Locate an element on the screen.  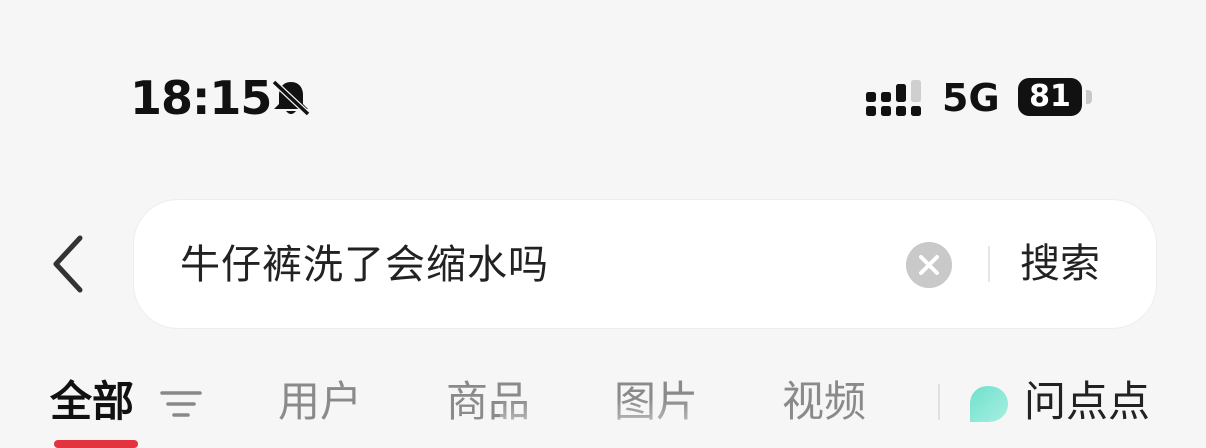
search-input: 牛仔裤洗了会缩水吗 is located at coordinates (364, 265).